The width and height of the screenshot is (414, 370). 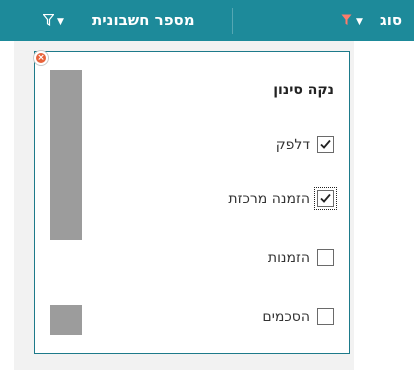 I want to click on filter-option-central-order: הזמנה מרכזת, so click(x=225, y=199).